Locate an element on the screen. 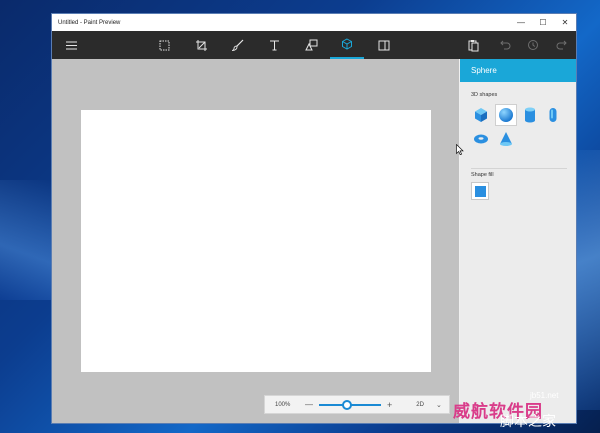  maximize-button: ☐ is located at coordinates (543, 22).